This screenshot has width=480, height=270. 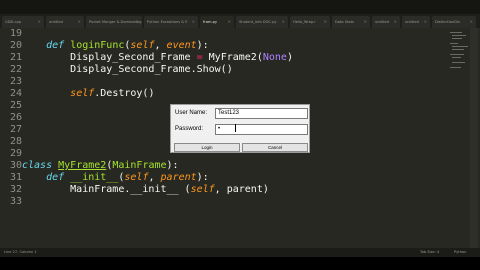 What do you see at coordinates (261, 129) in the screenshot?
I see `password-field: •` at bounding box center [261, 129].